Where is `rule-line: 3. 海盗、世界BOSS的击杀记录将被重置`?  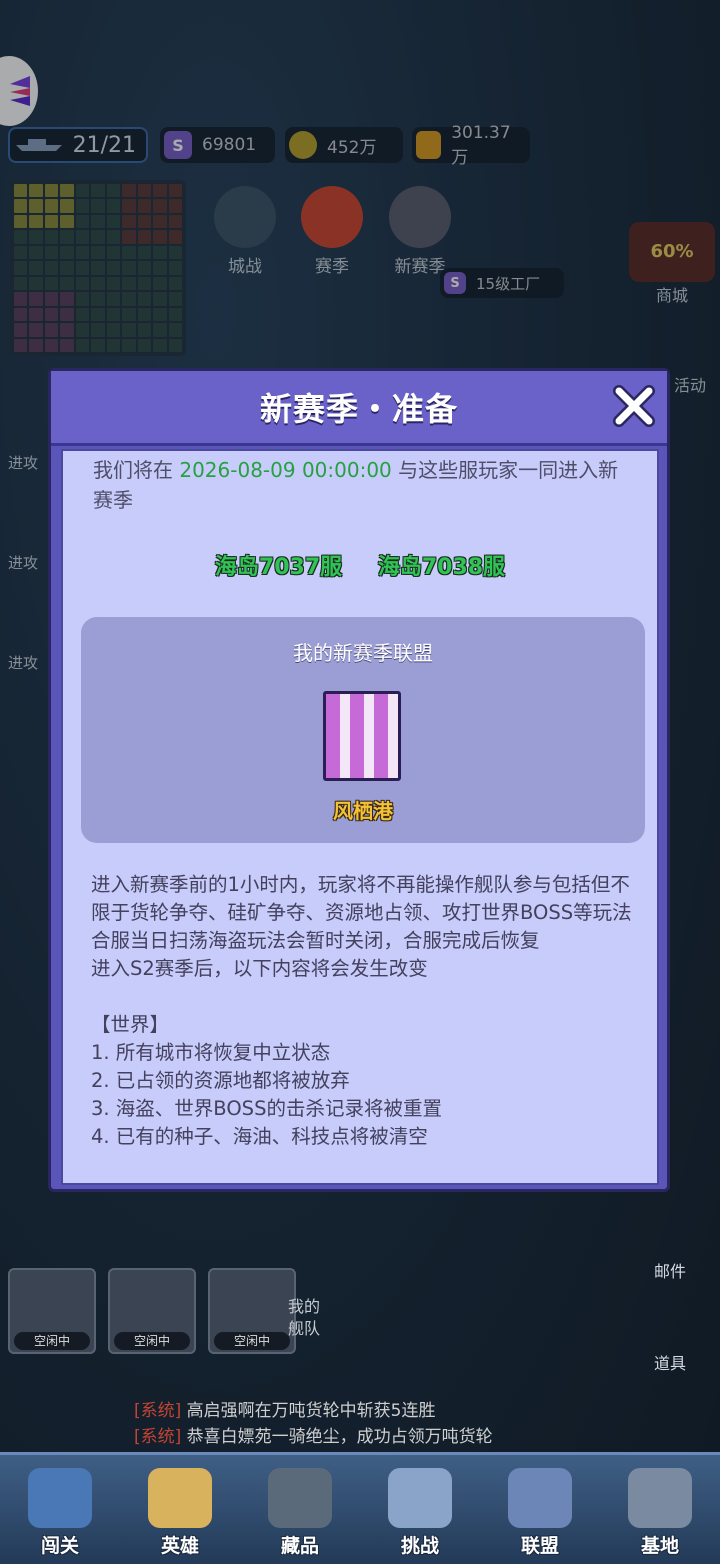
rule-line: 3. 海盗、世界BOSS的击杀记录将被重置 is located at coordinates (266, 1108).